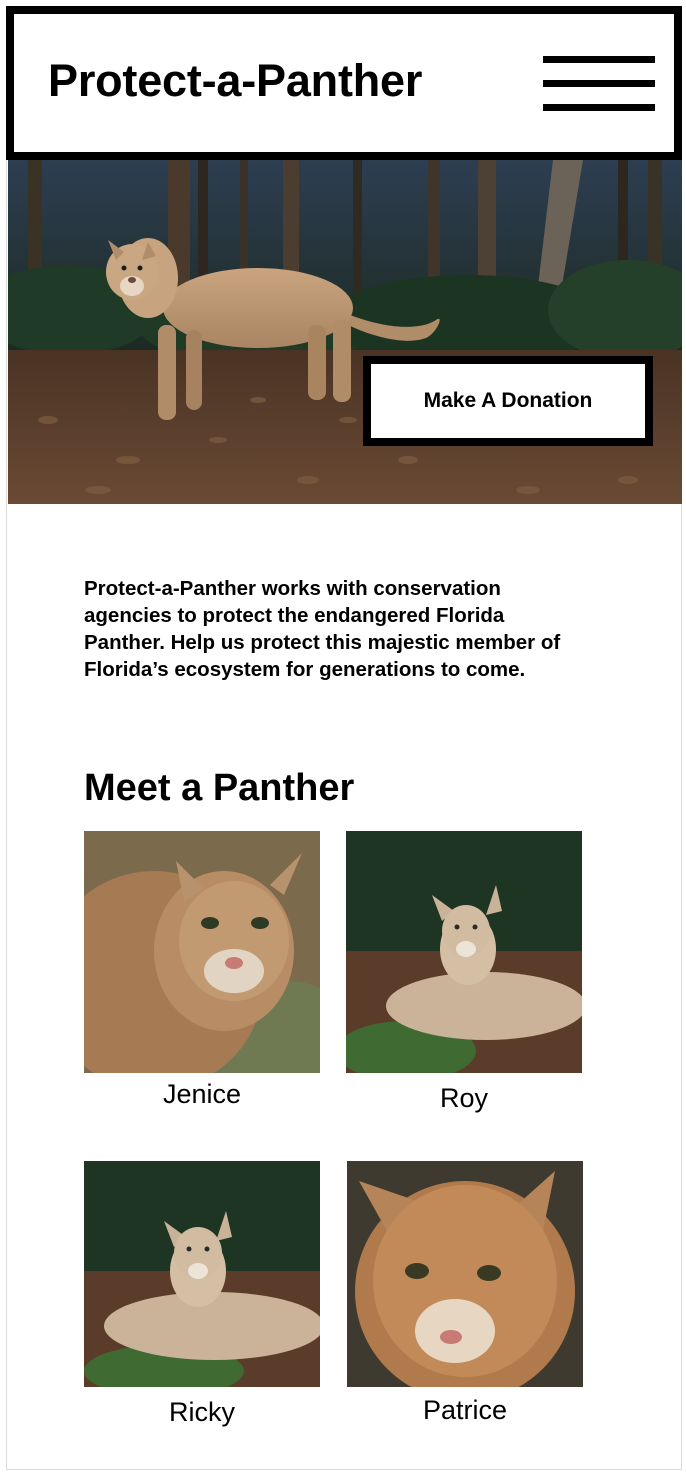  What do you see at coordinates (202, 1094) in the screenshot?
I see `panther-name: Jenice` at bounding box center [202, 1094].